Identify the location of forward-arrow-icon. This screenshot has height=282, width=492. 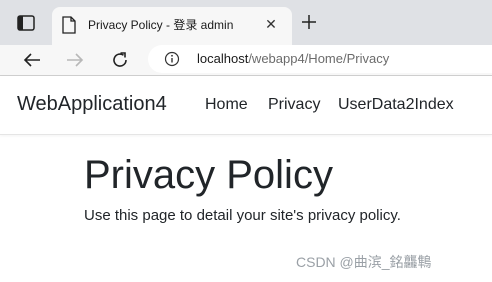
(75, 60).